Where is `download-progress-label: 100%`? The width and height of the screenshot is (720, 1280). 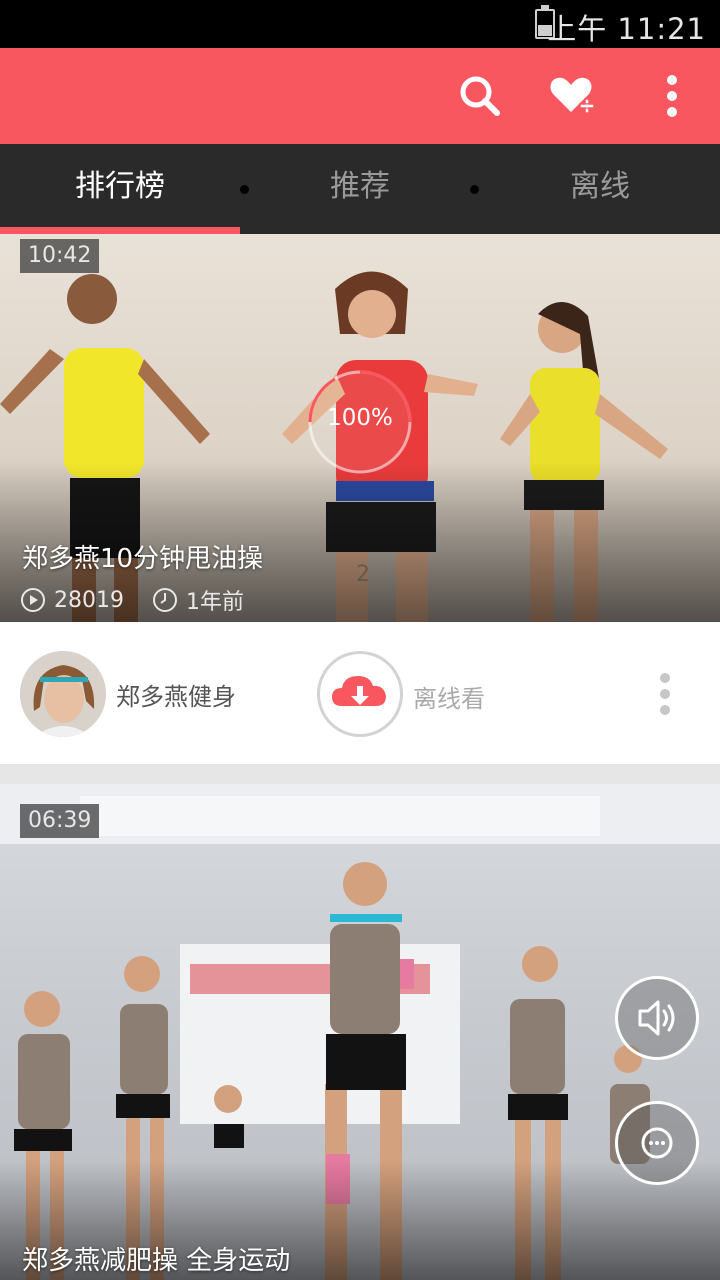
download-progress-label: 100% is located at coordinates (360, 418).